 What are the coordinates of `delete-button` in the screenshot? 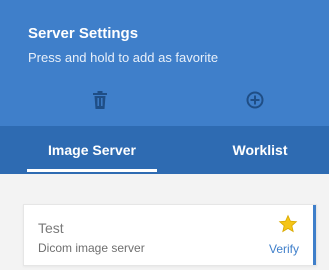 It's located at (100, 100).